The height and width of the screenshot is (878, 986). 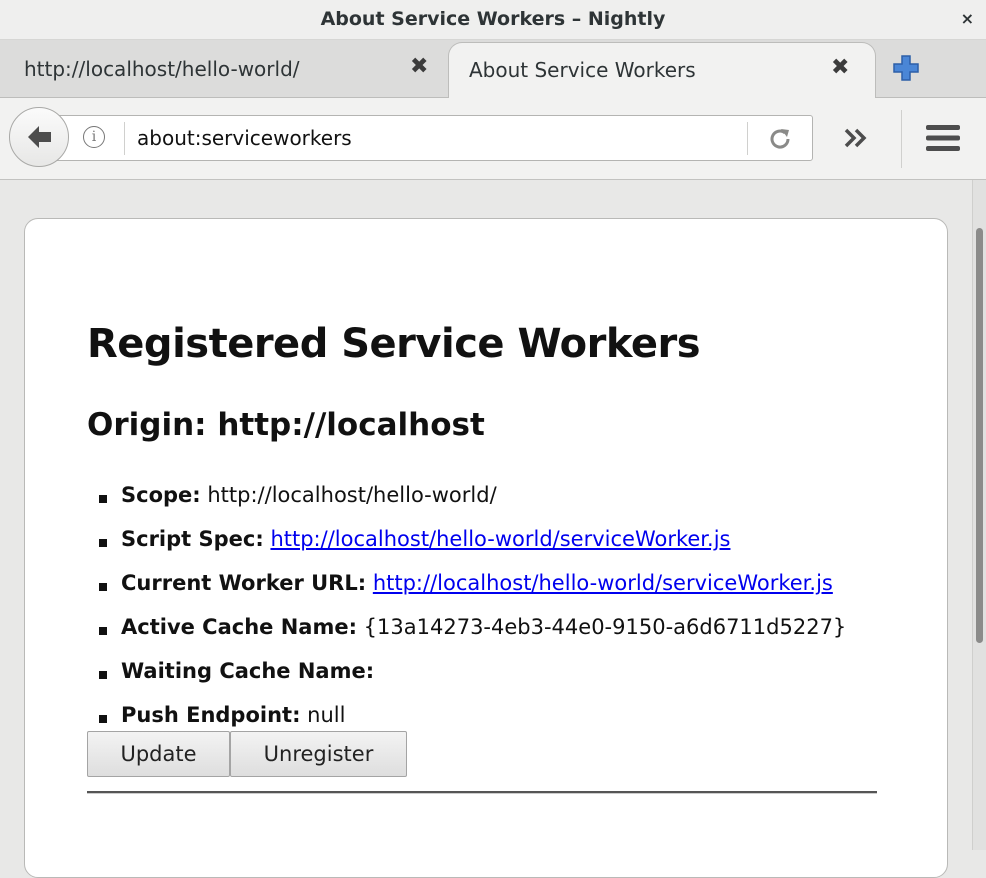 What do you see at coordinates (318, 754) in the screenshot?
I see `unregister-button: Unregister` at bounding box center [318, 754].